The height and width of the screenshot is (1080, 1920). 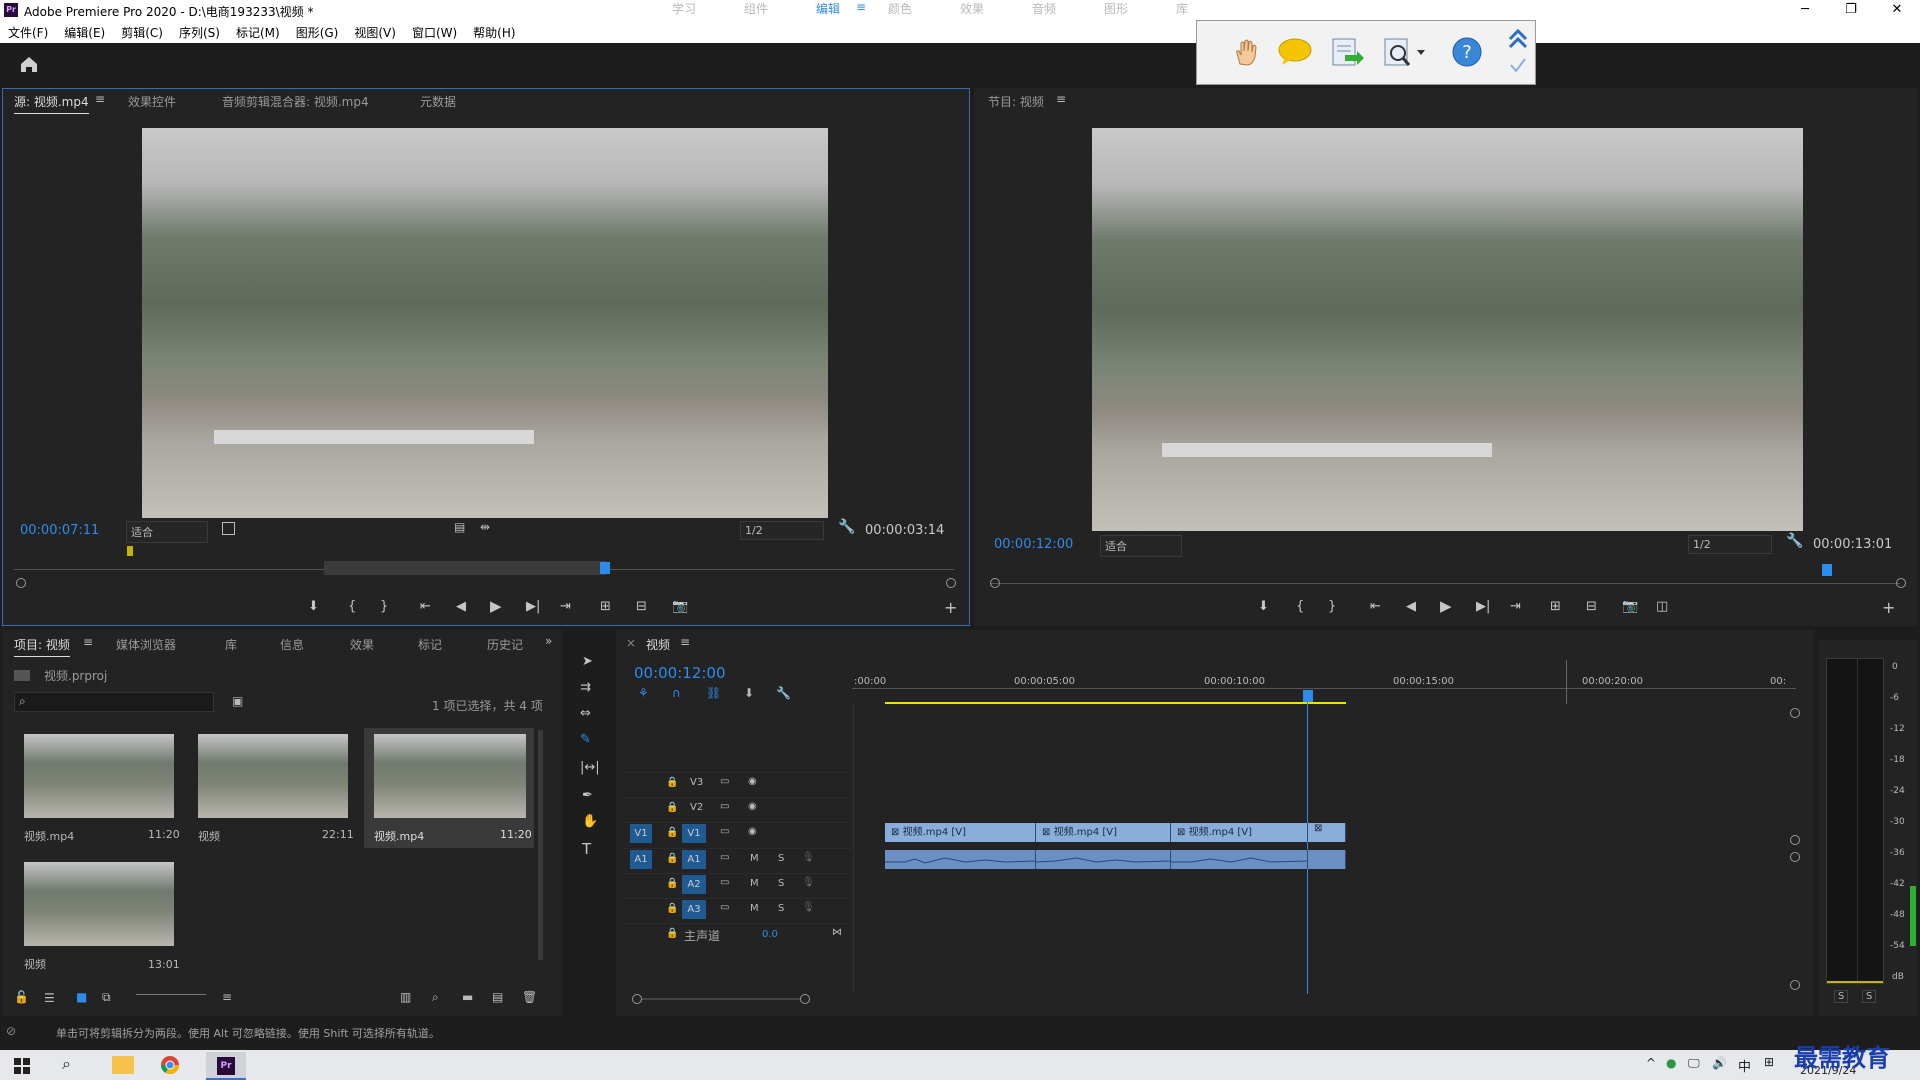 What do you see at coordinates (529, 997) in the screenshot?
I see `delete-icon: 🗑` at bounding box center [529, 997].